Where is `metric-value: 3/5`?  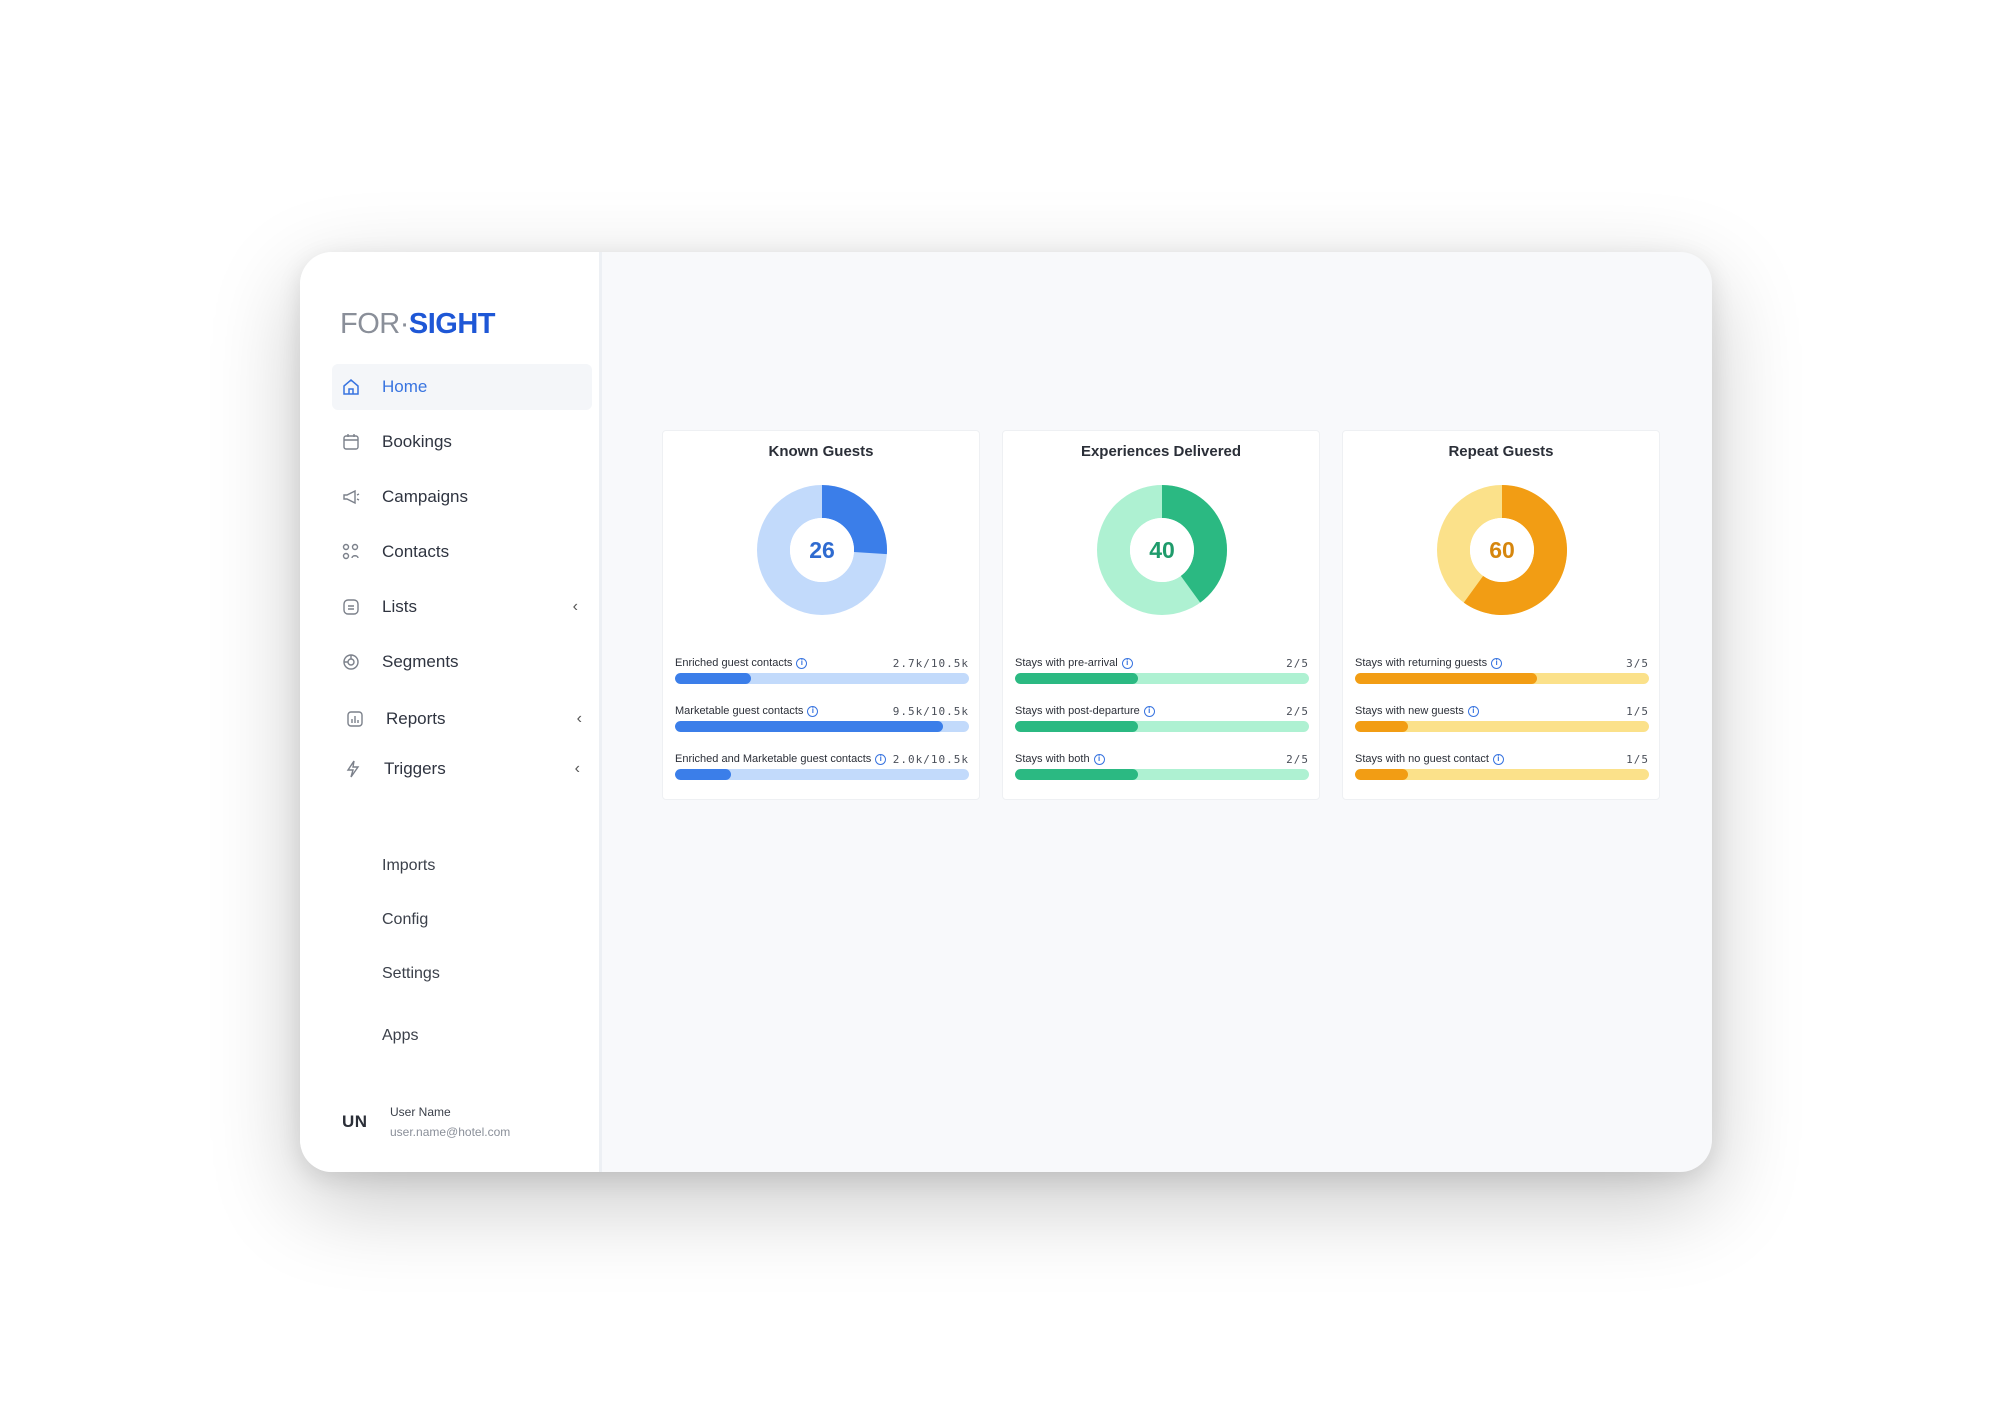
metric-value: 3/5 is located at coordinates (1637, 663).